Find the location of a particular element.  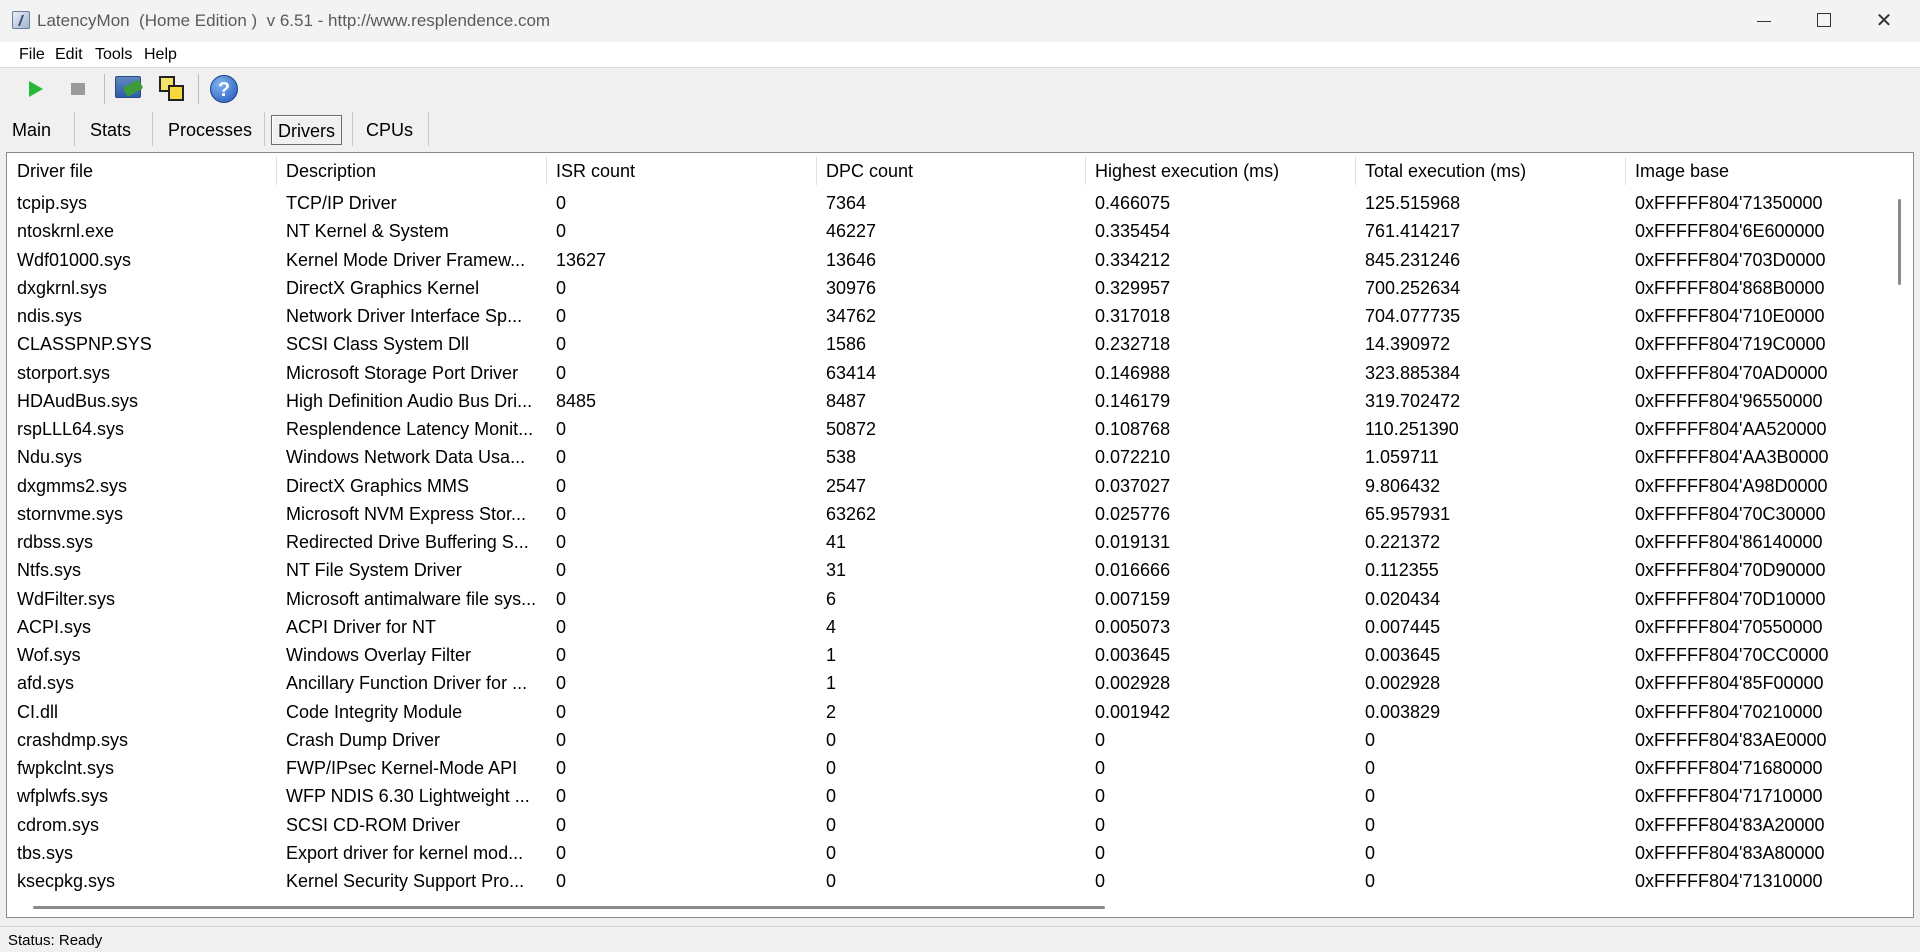

menu-tools: Tools is located at coordinates (113, 55).